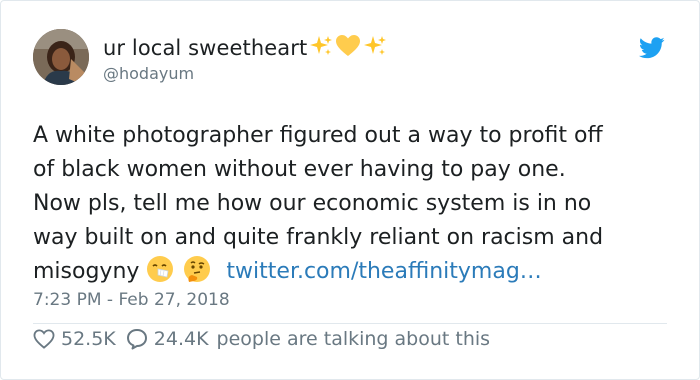  What do you see at coordinates (148, 73) in the screenshot?
I see `author-handle: @hodayum` at bounding box center [148, 73].